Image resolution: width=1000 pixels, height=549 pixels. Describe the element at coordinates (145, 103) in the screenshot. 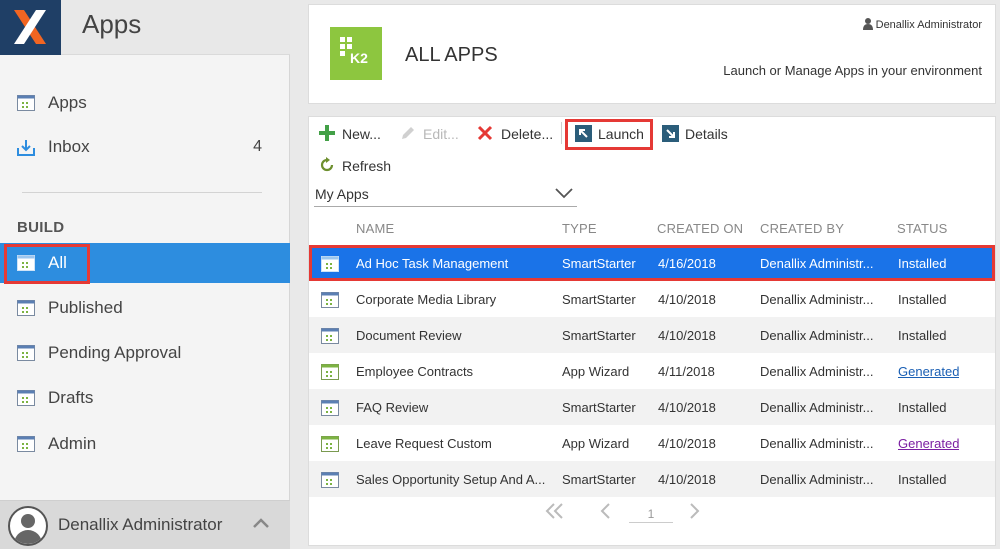

I see `sidebar-item-apps: Apps` at that location.